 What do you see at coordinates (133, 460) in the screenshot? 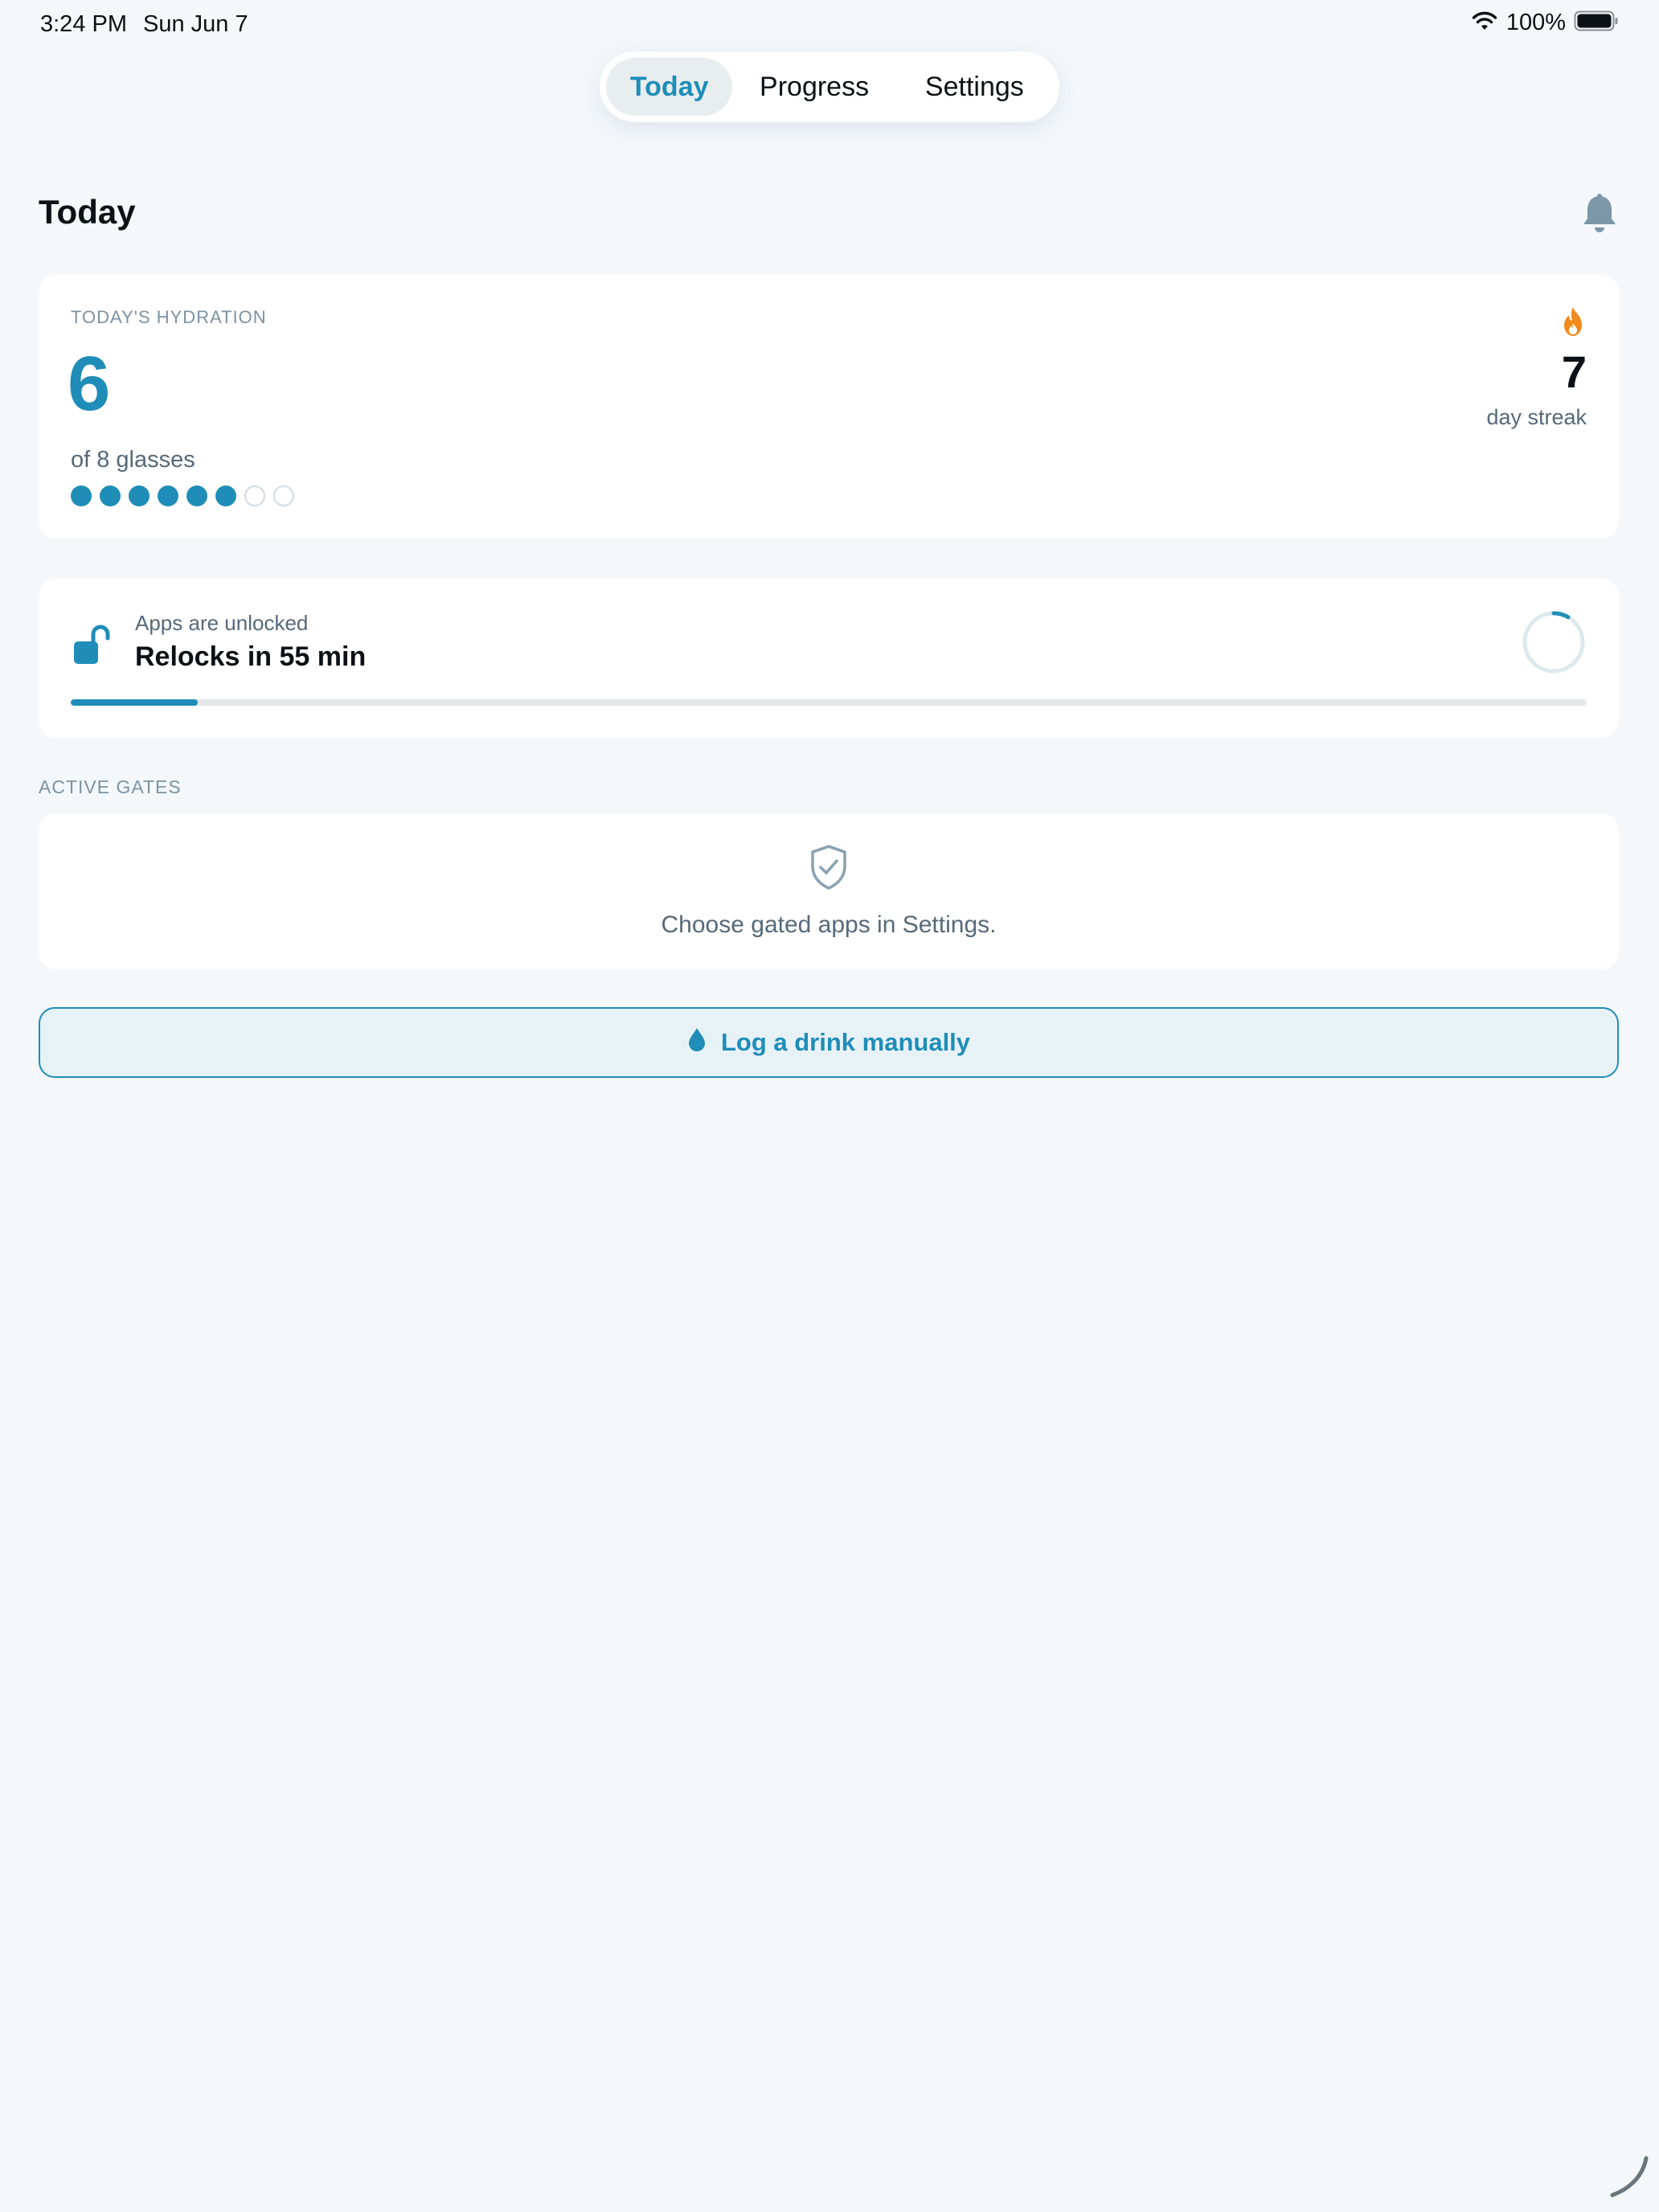
I see `hydration-goal-text: of 8 glasses` at bounding box center [133, 460].